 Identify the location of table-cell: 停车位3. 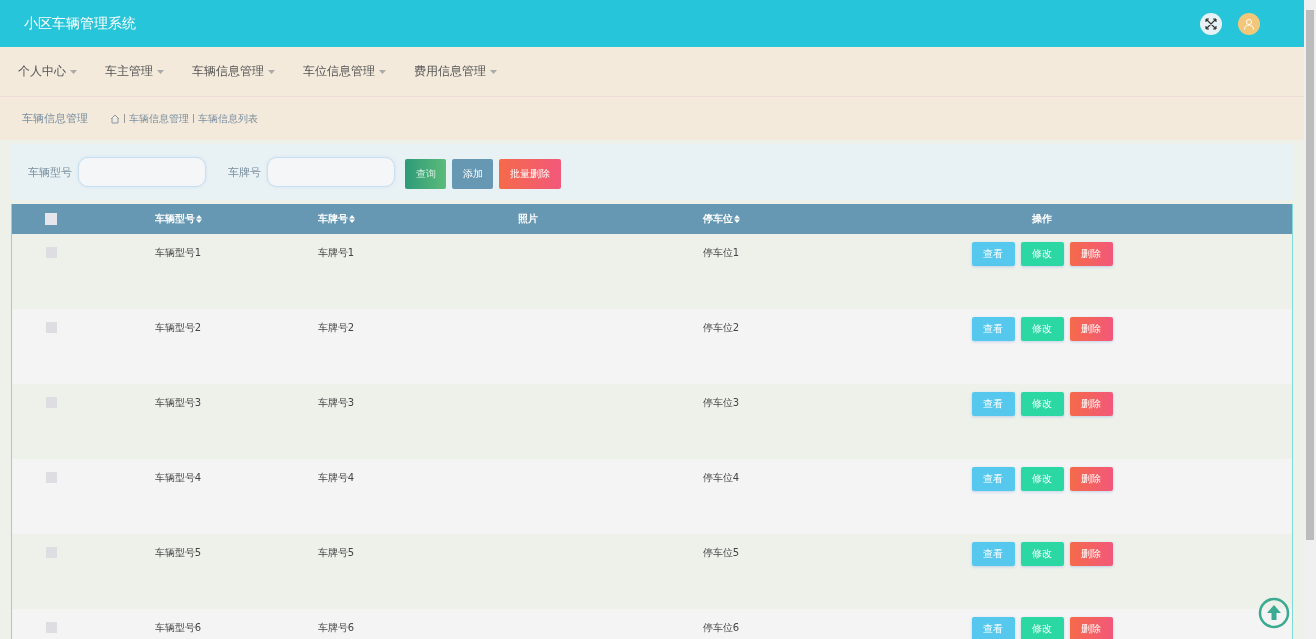
(721, 402).